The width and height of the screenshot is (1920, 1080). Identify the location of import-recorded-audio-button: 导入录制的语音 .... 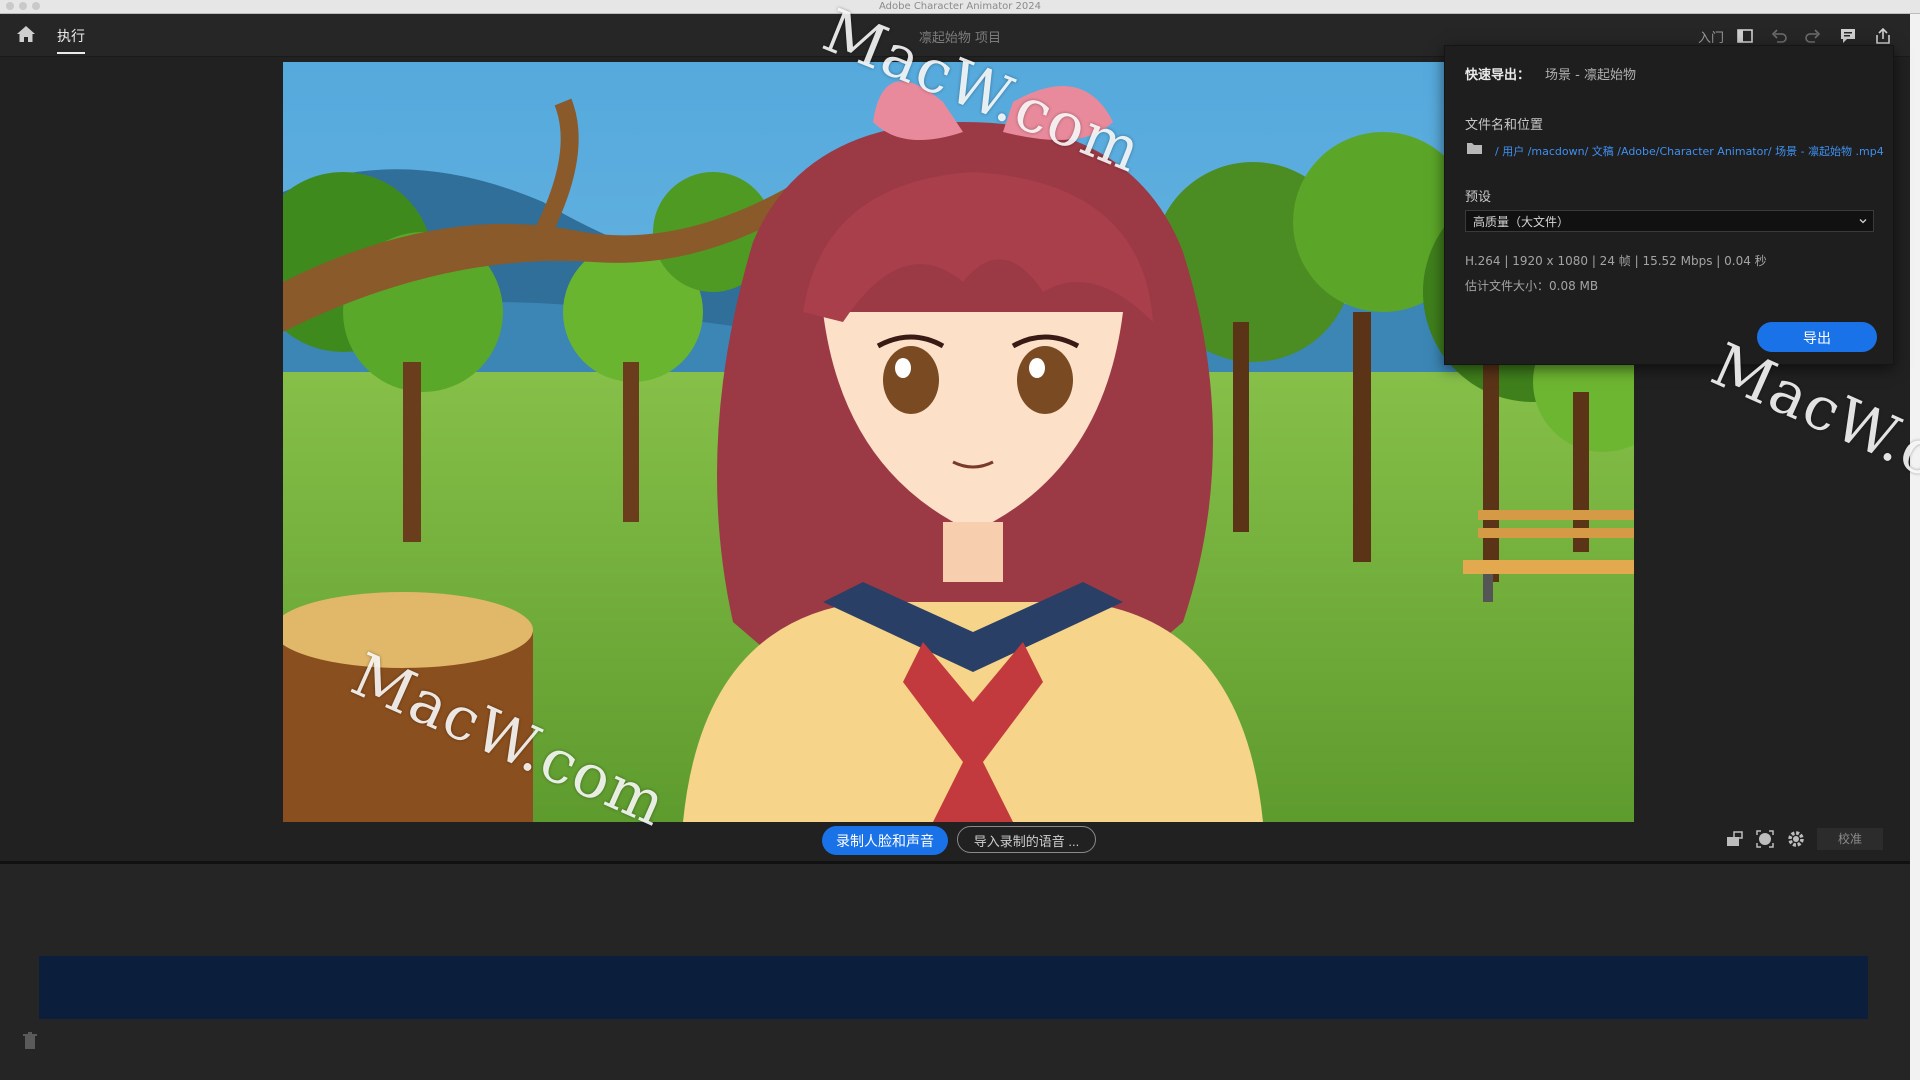
(1026, 839).